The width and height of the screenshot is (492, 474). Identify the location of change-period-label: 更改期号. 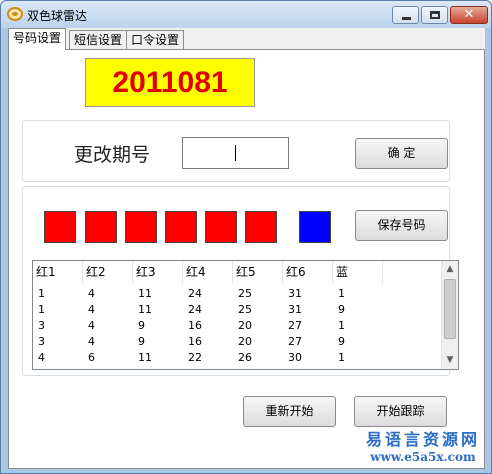
(112, 155).